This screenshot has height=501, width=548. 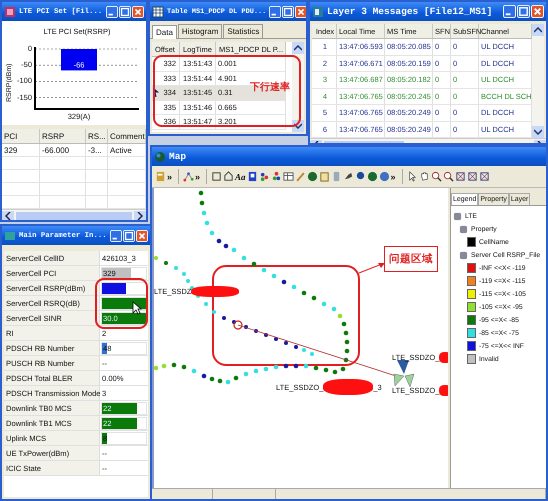 I want to click on table-cell: 329, so click(x=21, y=150).